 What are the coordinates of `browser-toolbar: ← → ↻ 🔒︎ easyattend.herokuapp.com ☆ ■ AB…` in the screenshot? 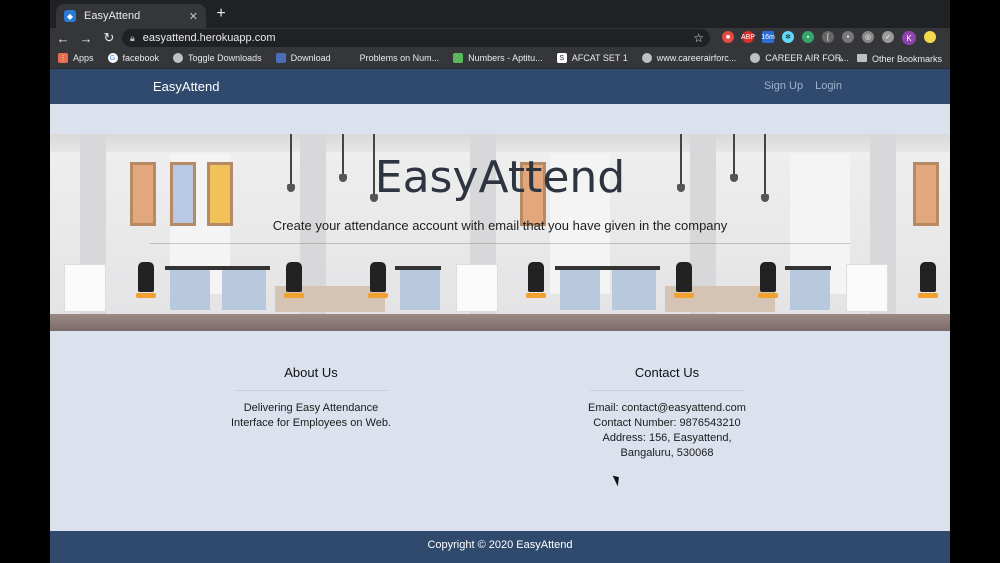 It's located at (500, 38).